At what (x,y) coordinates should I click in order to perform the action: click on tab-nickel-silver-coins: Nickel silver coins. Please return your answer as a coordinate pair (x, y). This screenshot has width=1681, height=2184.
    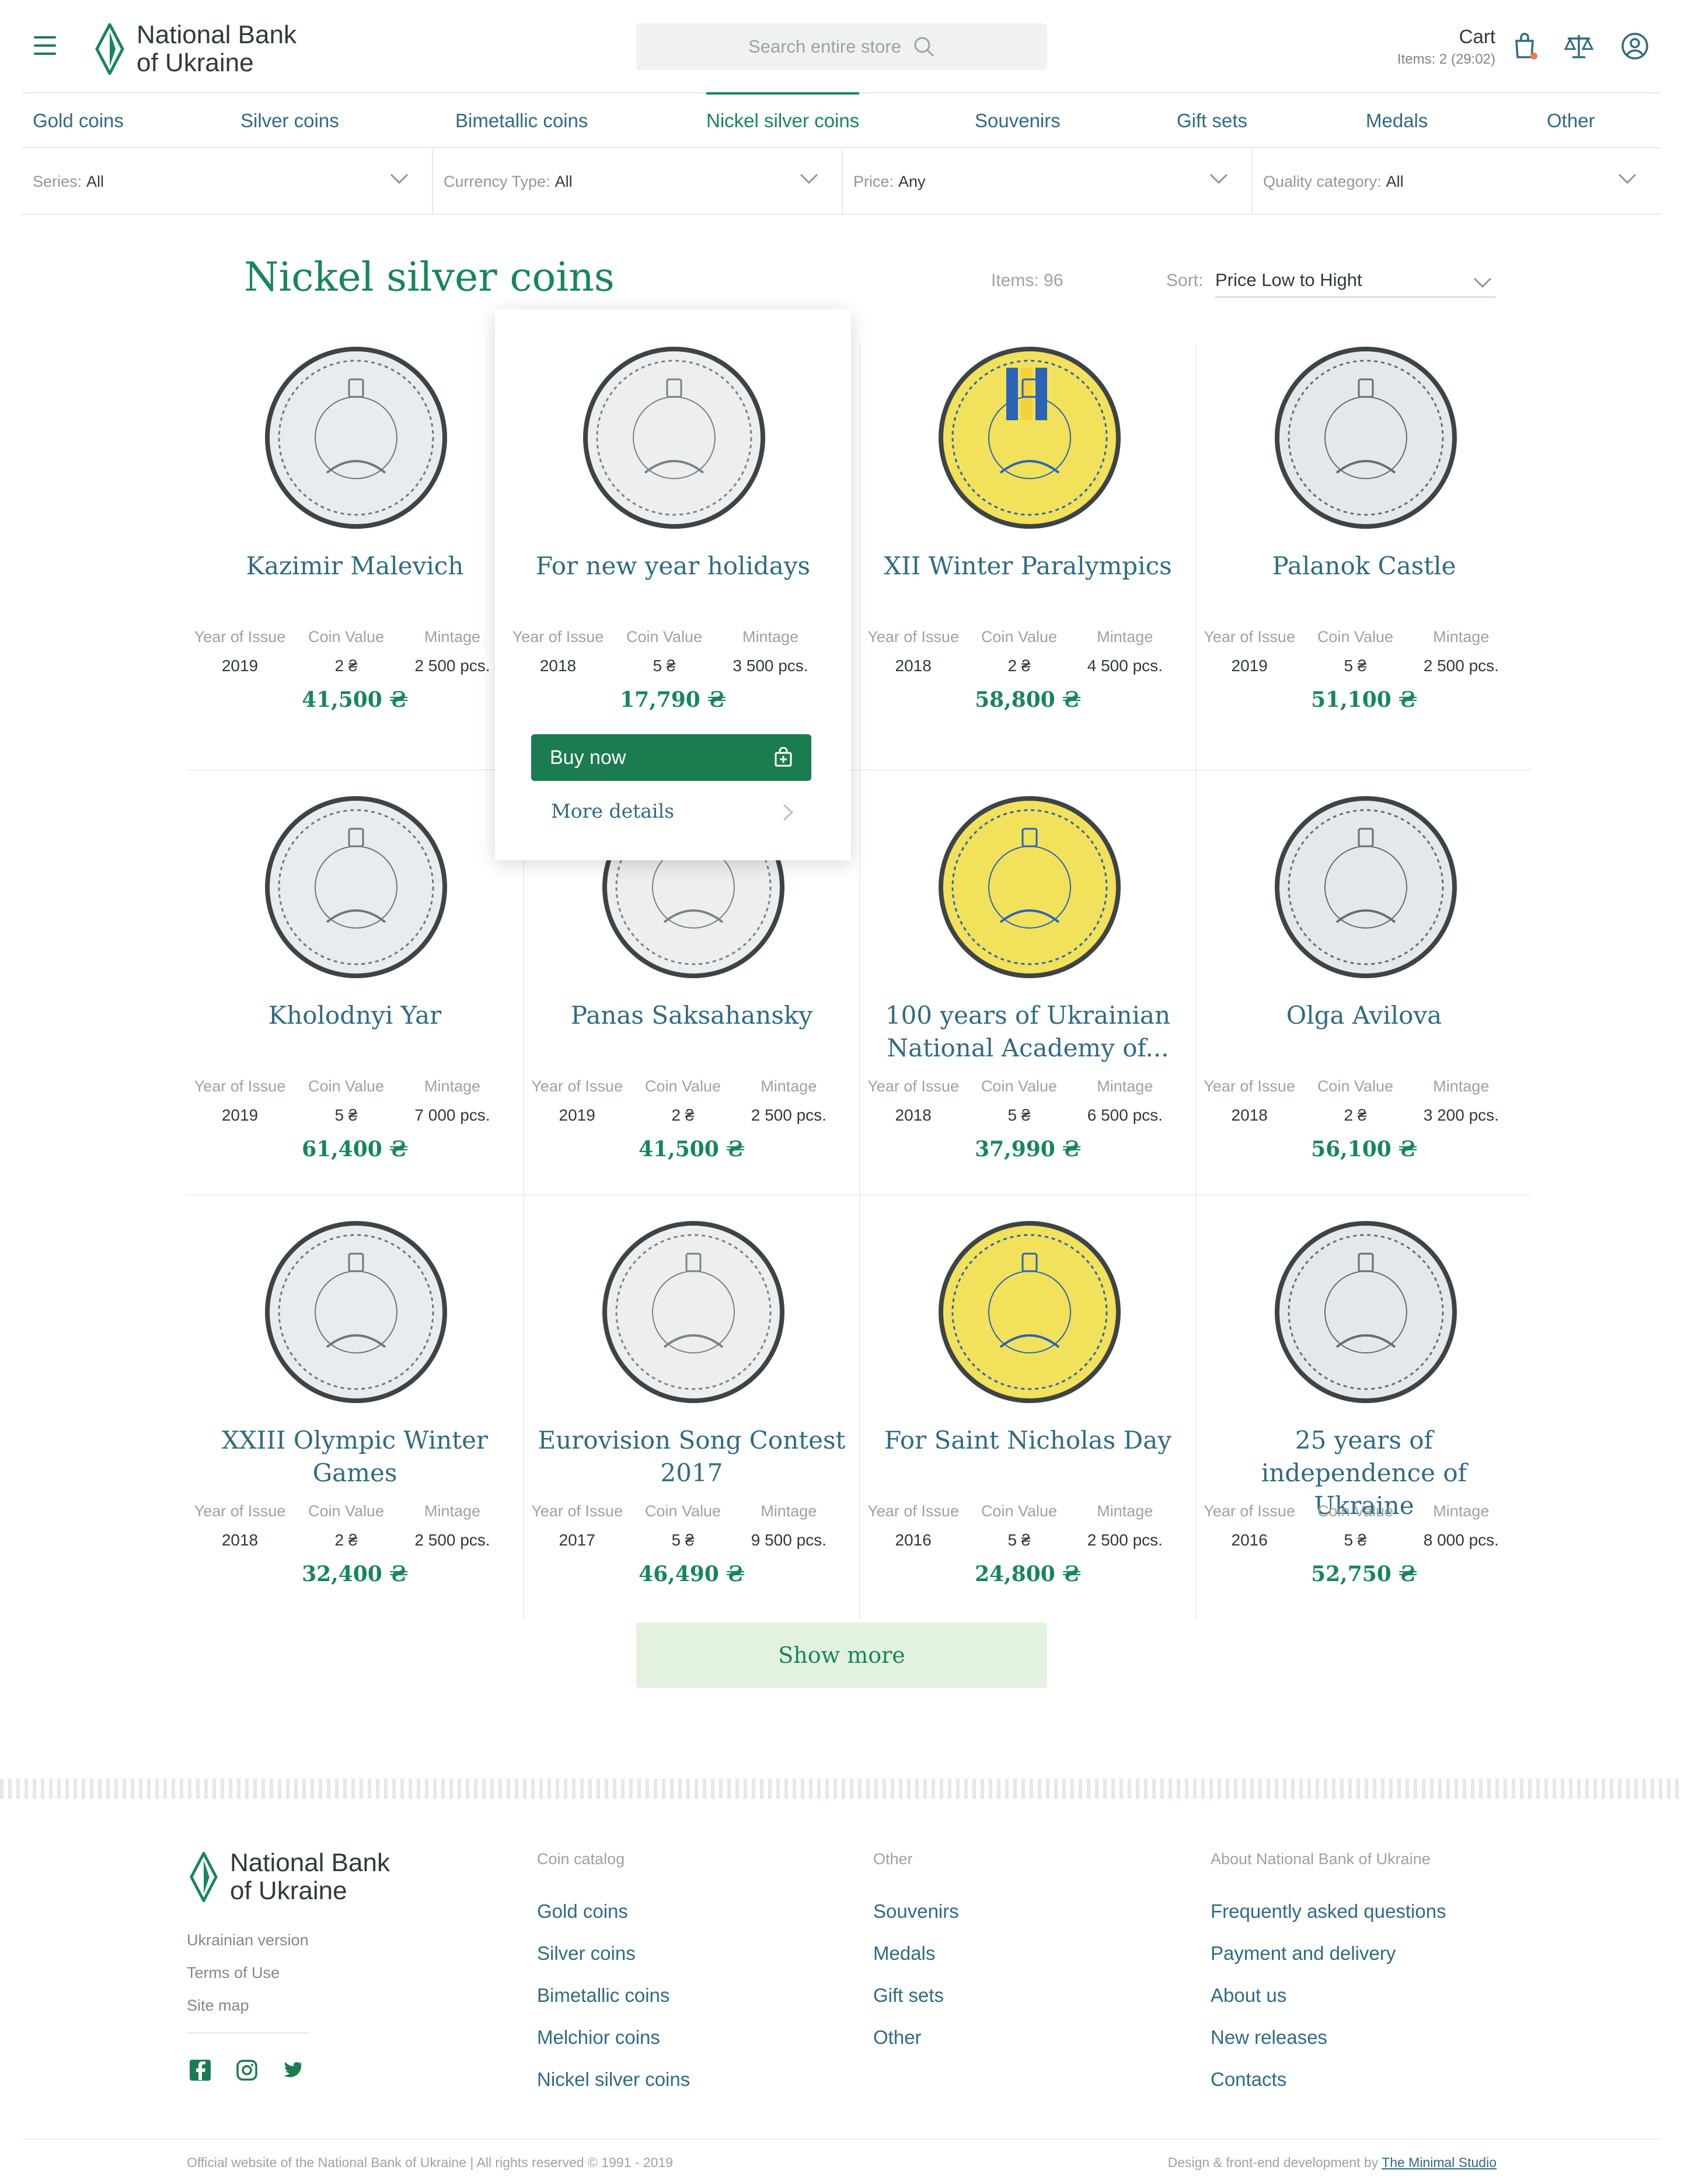
    Looking at the image, I should click on (783, 112).